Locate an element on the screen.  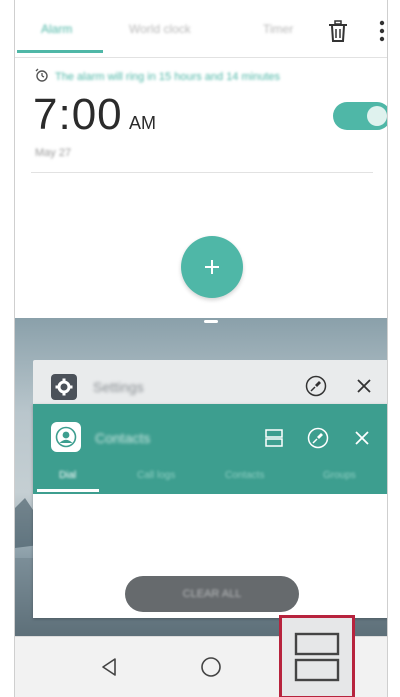
contacts-card-header: Contacts Dial Call logs Contacts Groups is located at coordinates (210, 449).